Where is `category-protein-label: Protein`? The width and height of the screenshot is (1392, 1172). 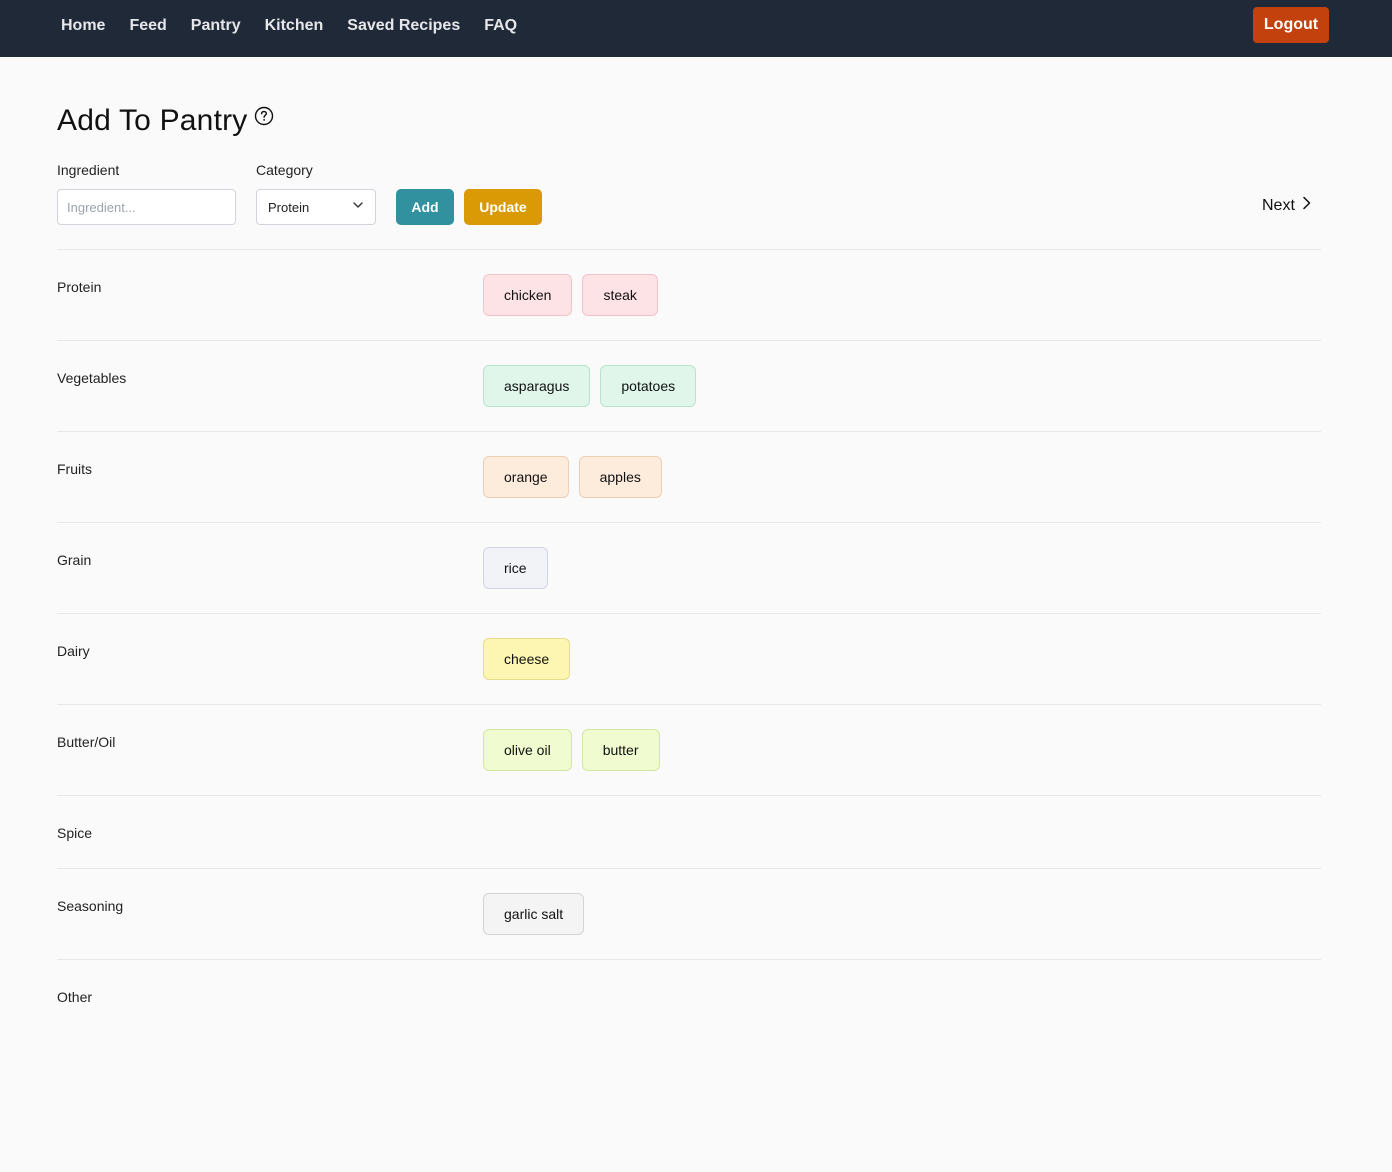 category-protein-label: Protein is located at coordinates (79, 287).